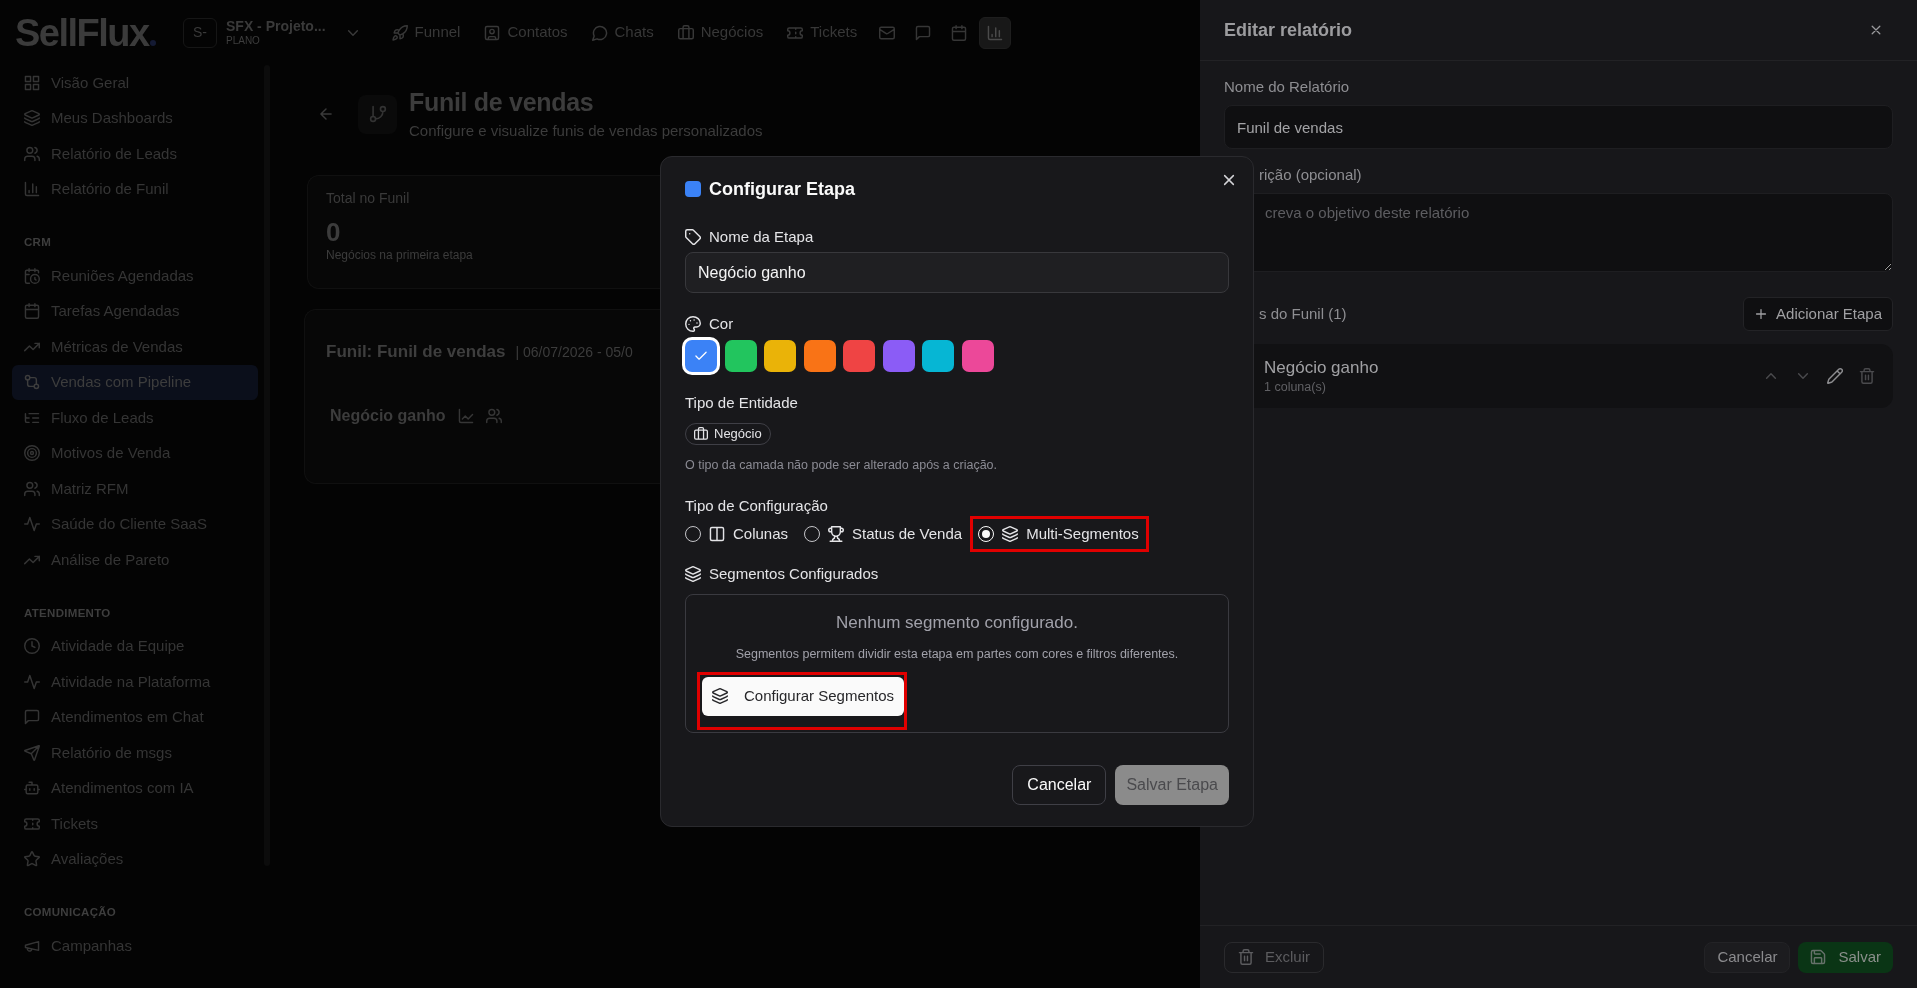  What do you see at coordinates (721, 324) in the screenshot?
I see `field-label: Cor` at bounding box center [721, 324].